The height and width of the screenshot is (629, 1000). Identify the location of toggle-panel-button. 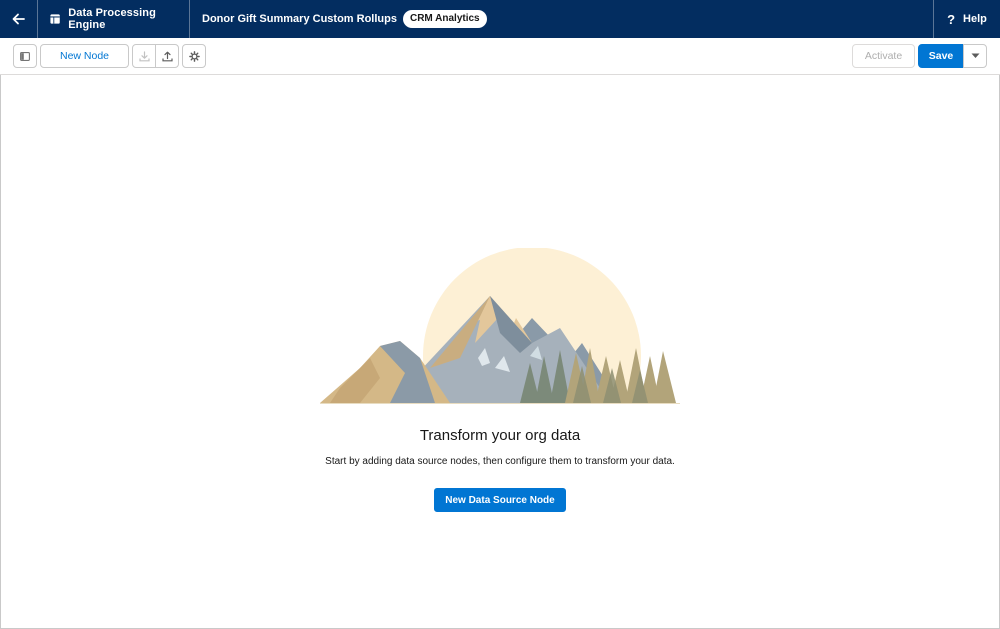
(25, 56).